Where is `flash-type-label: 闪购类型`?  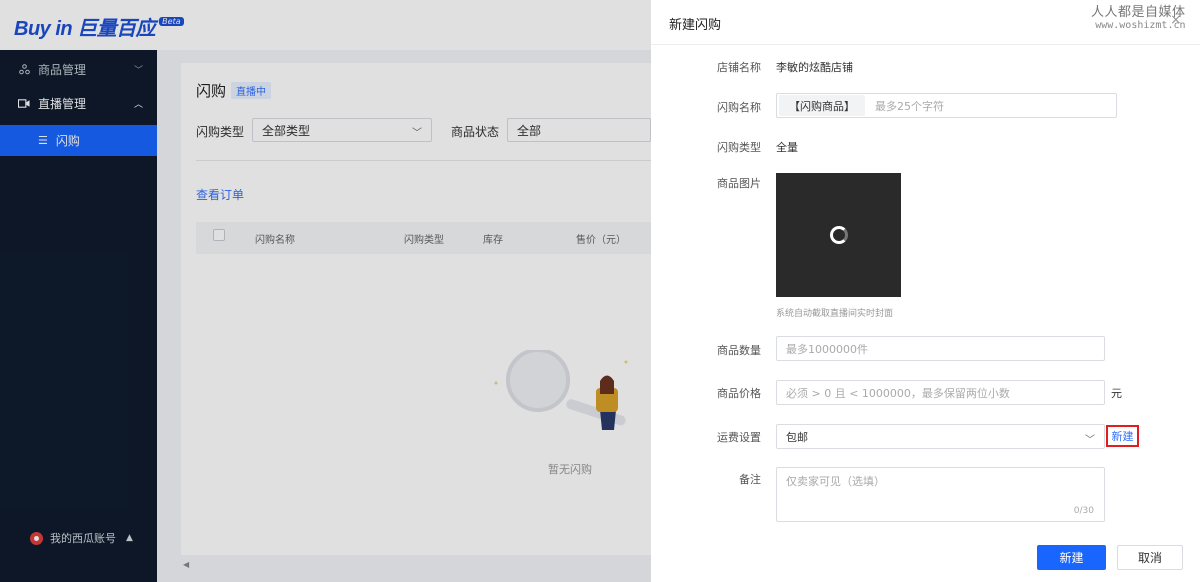 flash-type-label: 闪购类型 is located at coordinates (739, 147).